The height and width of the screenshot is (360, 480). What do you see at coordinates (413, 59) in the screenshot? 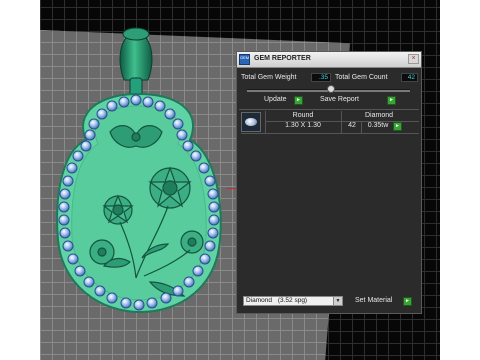
I see `close-icon: ×` at bounding box center [413, 59].